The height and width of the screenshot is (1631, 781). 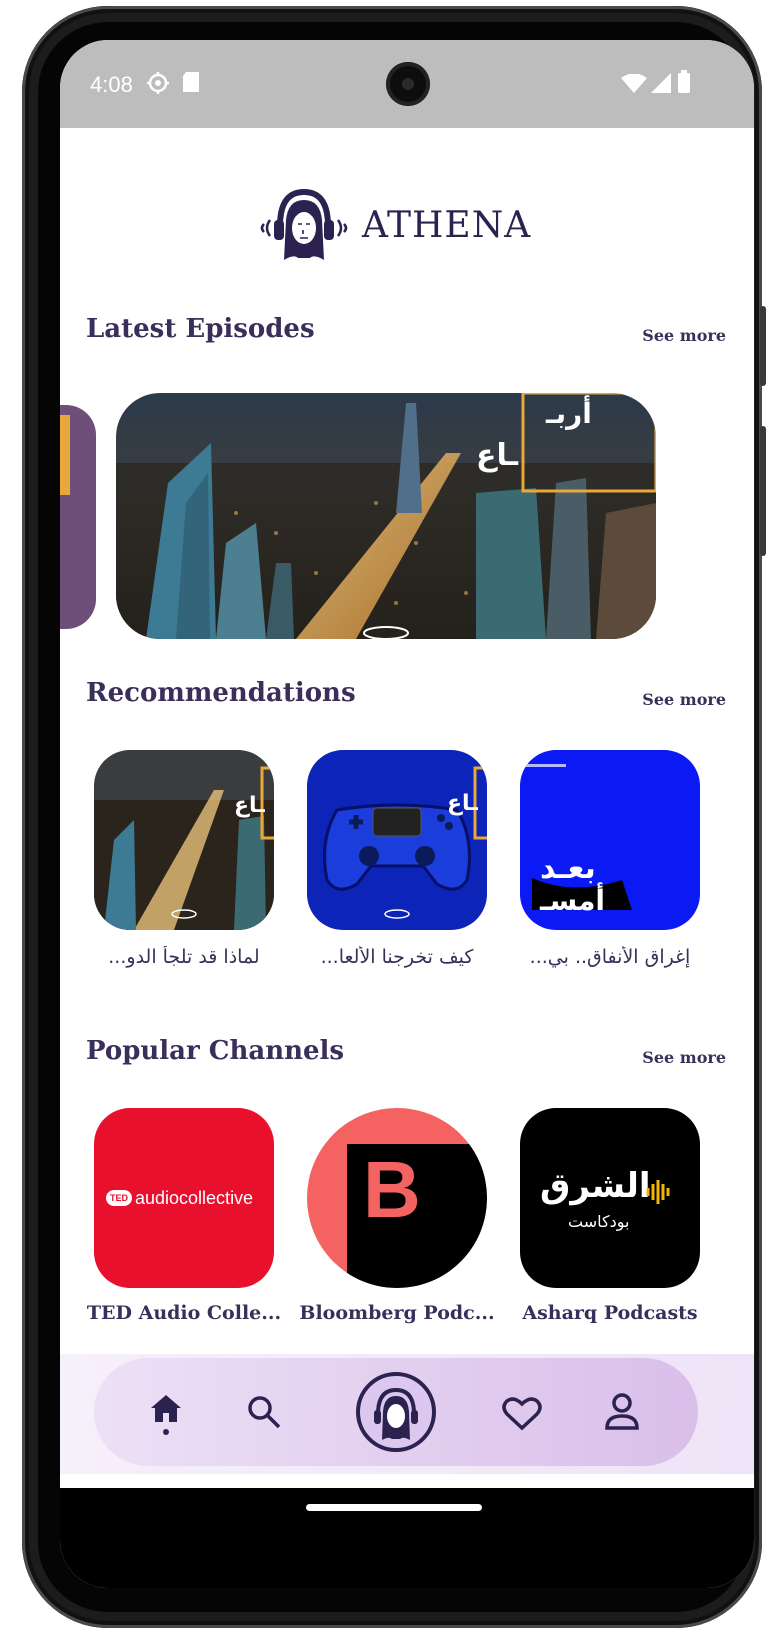 What do you see at coordinates (158, 83) in the screenshot?
I see `settings-icon` at bounding box center [158, 83].